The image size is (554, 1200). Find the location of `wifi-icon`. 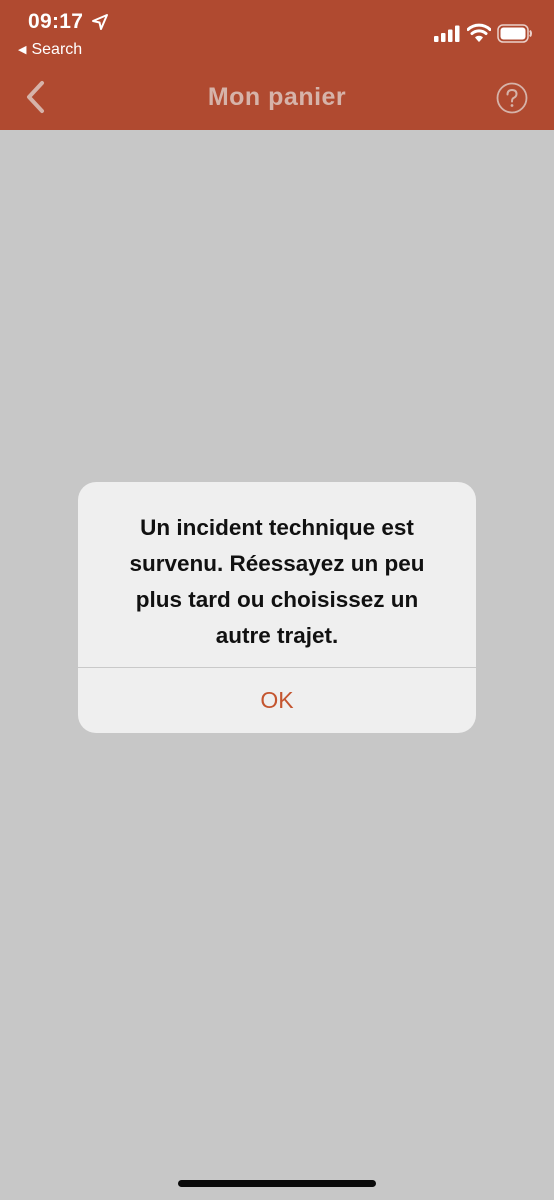

wifi-icon is located at coordinates (479, 35).